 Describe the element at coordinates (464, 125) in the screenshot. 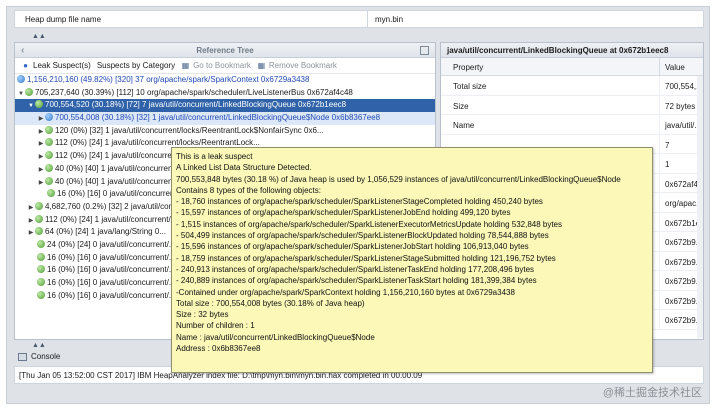

I see `property-cell: Name` at that location.